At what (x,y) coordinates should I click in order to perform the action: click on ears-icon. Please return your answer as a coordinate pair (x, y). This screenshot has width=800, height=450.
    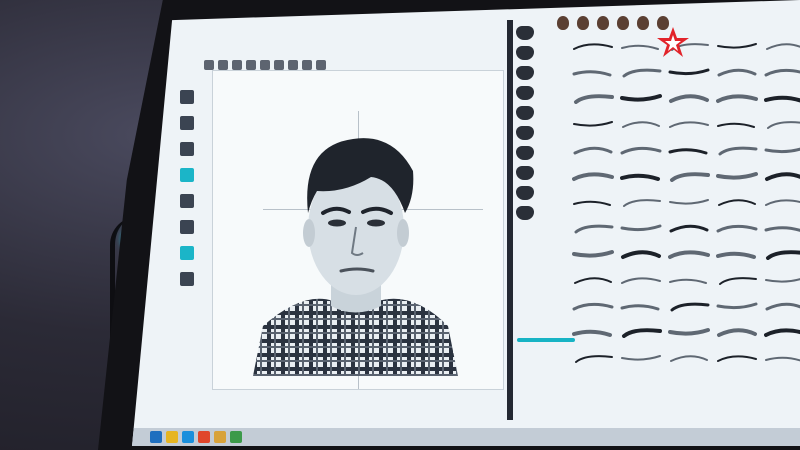
    Looking at the image, I should click on (525, 153).